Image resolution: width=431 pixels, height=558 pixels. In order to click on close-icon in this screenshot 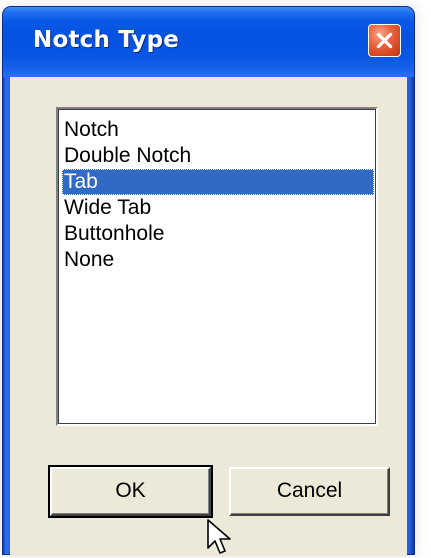, I will do `click(384, 40)`.